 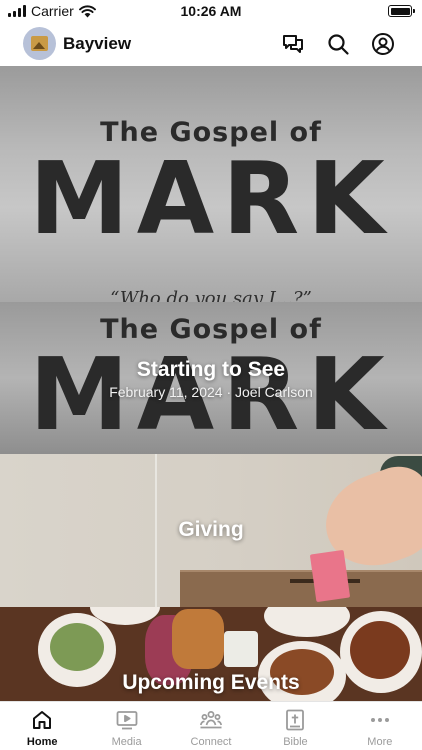 I want to click on app-header: Bayview, so click(x=211, y=44).